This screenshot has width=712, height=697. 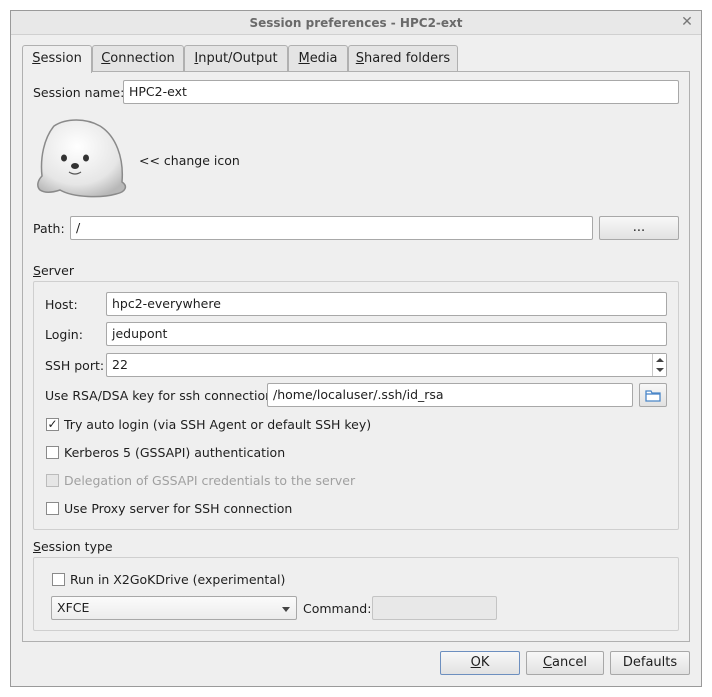 I want to click on ok-button: OK, so click(x=480, y=663).